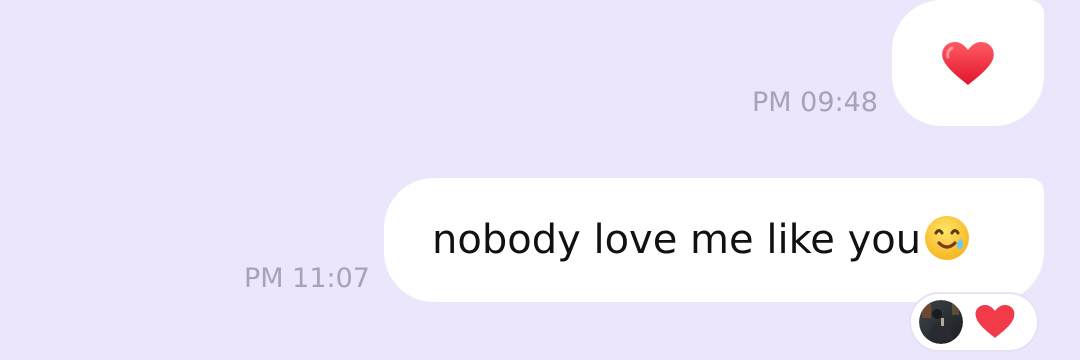 The height and width of the screenshot is (360, 1080). What do you see at coordinates (947, 238) in the screenshot?
I see `smiling-face-with-tear-icon` at bounding box center [947, 238].